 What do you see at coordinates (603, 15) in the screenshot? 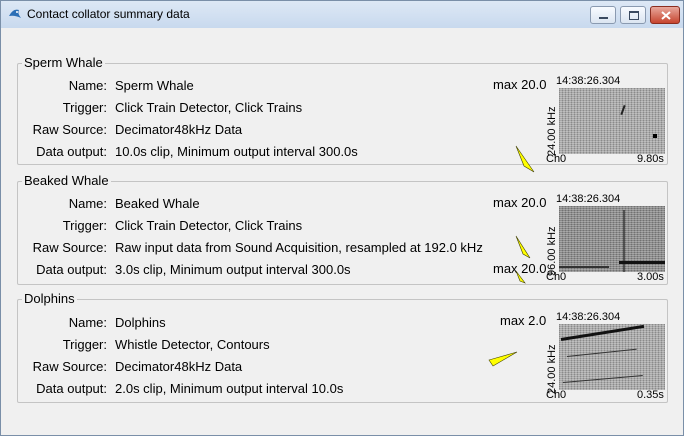
I see `minimize-button` at bounding box center [603, 15].